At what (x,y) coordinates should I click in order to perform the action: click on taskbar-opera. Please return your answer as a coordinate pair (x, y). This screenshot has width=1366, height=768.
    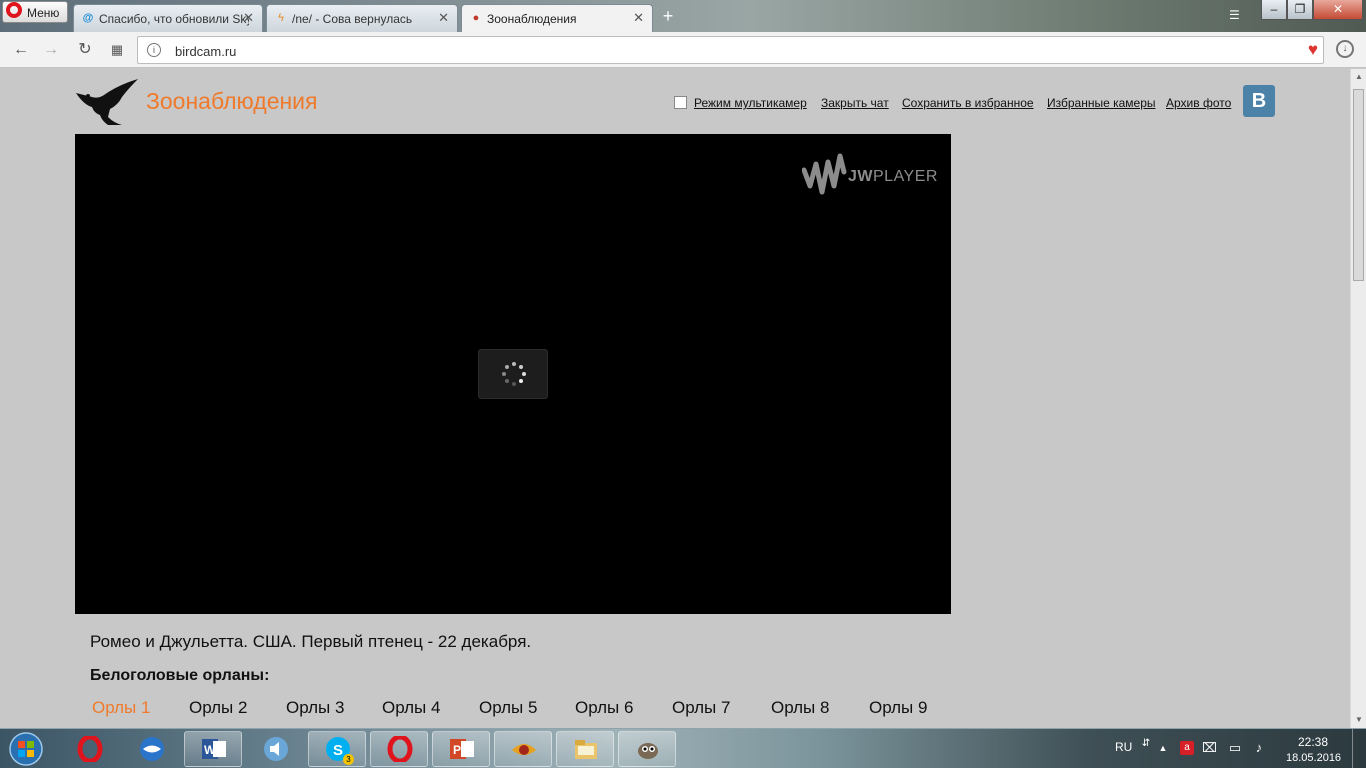
    Looking at the image, I should click on (89, 749).